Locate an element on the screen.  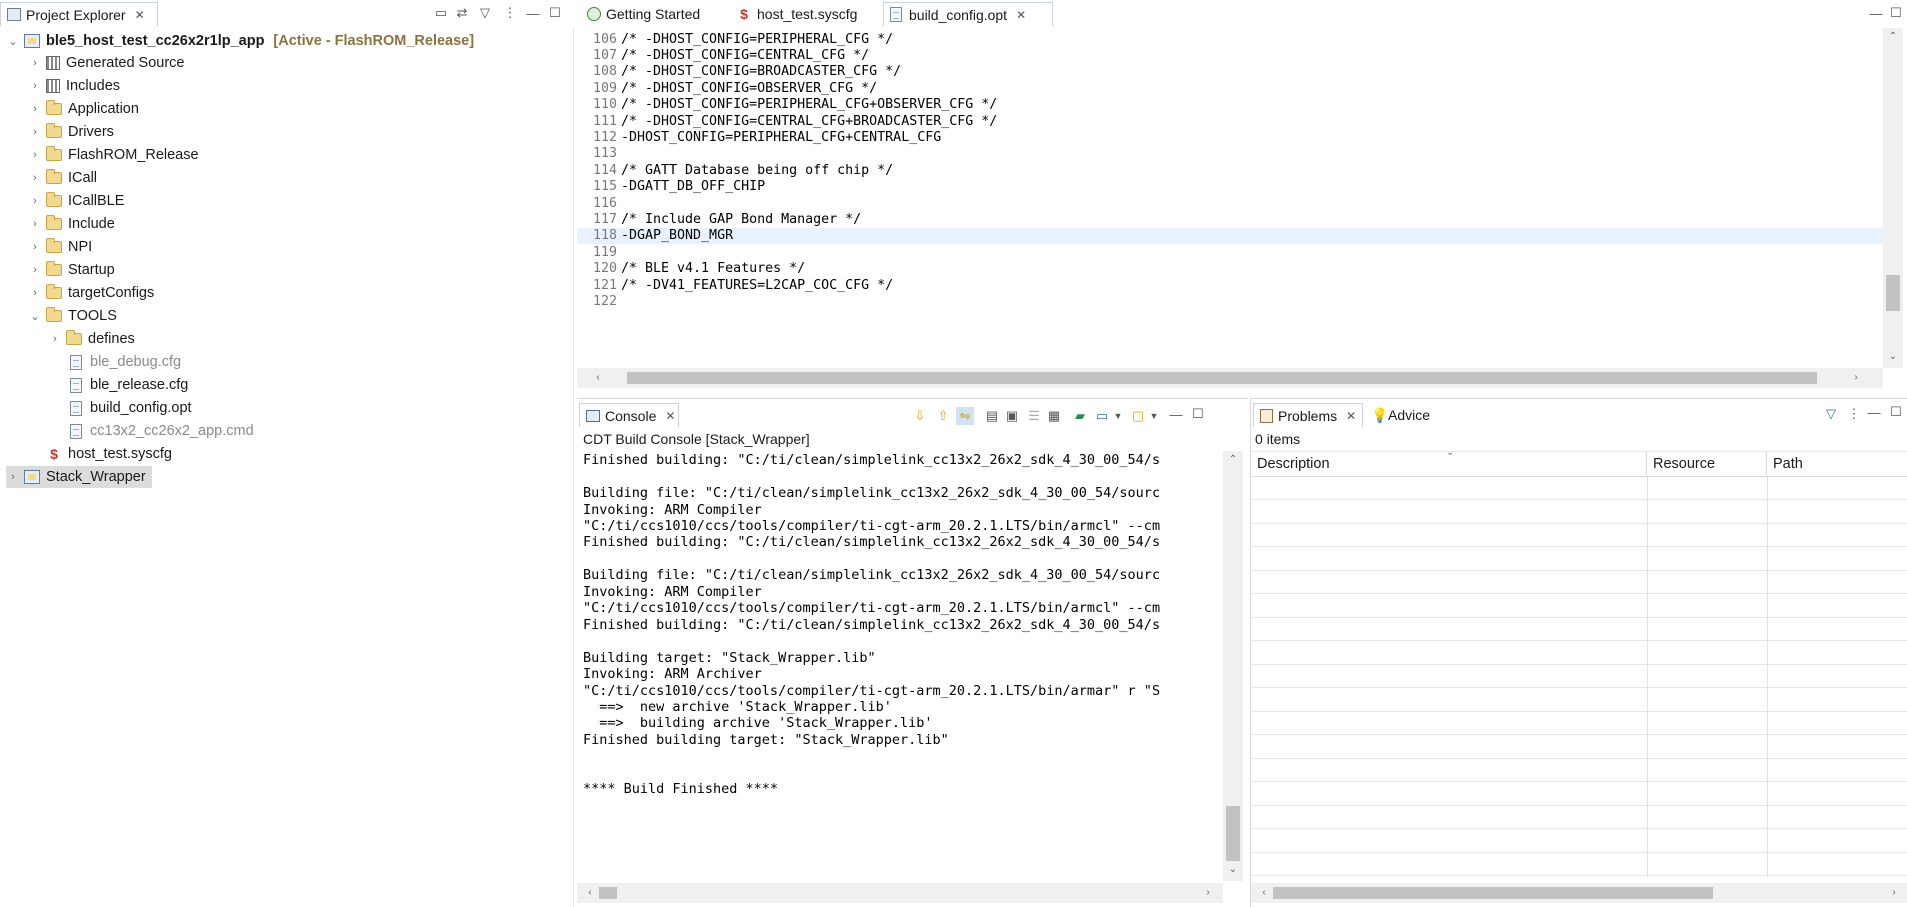
code-line: 118 -DGAP_BOND_MGR is located at coordinates (1230, 236).